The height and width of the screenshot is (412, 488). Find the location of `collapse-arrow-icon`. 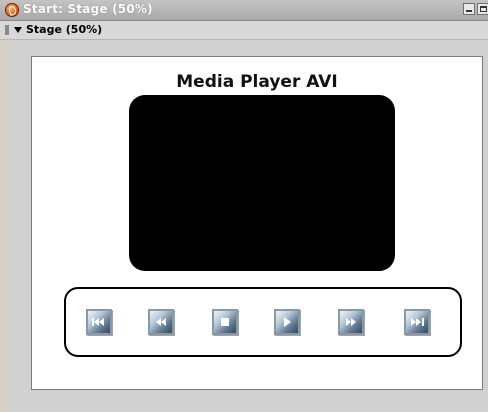

collapse-arrow-icon is located at coordinates (18, 30).